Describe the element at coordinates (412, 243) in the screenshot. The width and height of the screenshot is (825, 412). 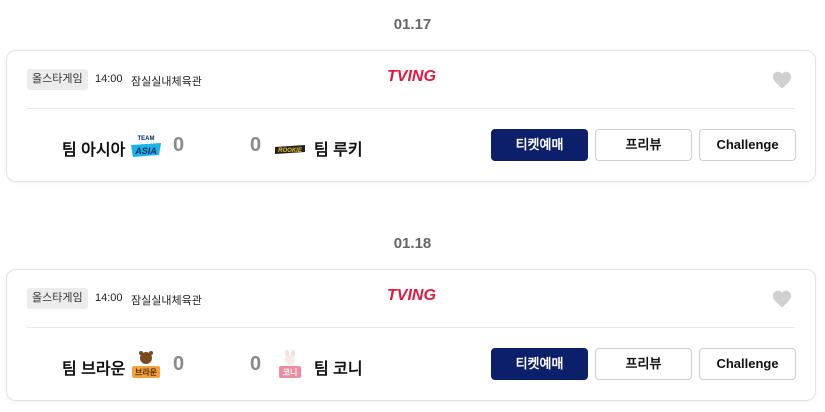
I see `game-date: 01.18` at that location.